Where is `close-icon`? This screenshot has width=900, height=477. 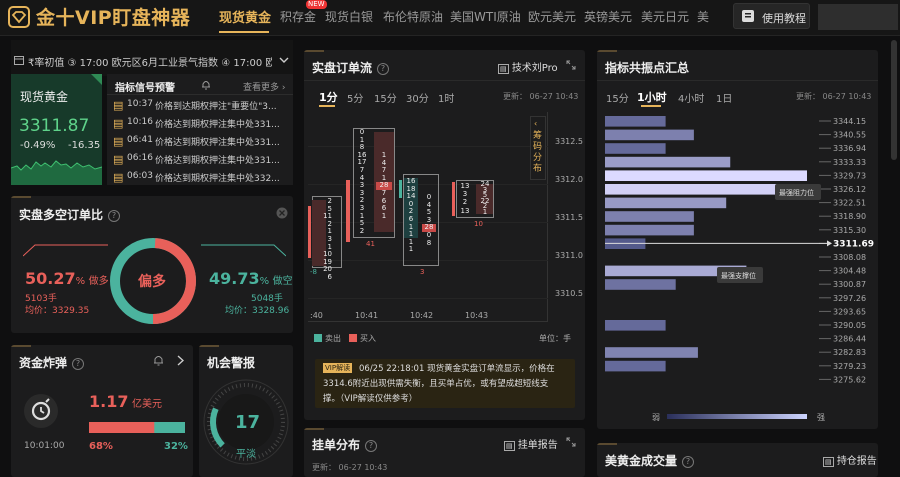 close-icon is located at coordinates (282, 213).